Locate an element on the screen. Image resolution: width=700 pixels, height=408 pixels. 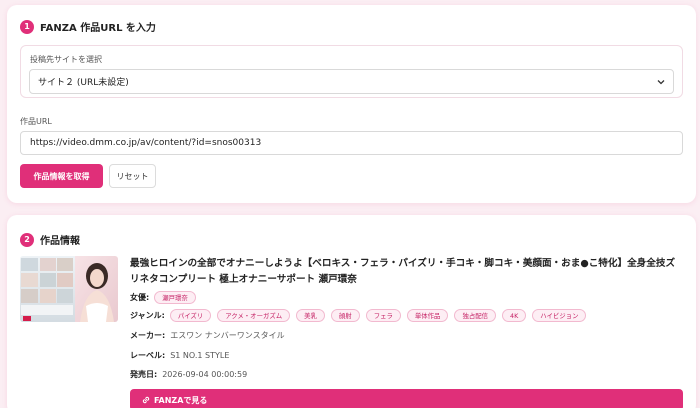
site-select: サイト２ (URL未設定) is located at coordinates (351, 81).